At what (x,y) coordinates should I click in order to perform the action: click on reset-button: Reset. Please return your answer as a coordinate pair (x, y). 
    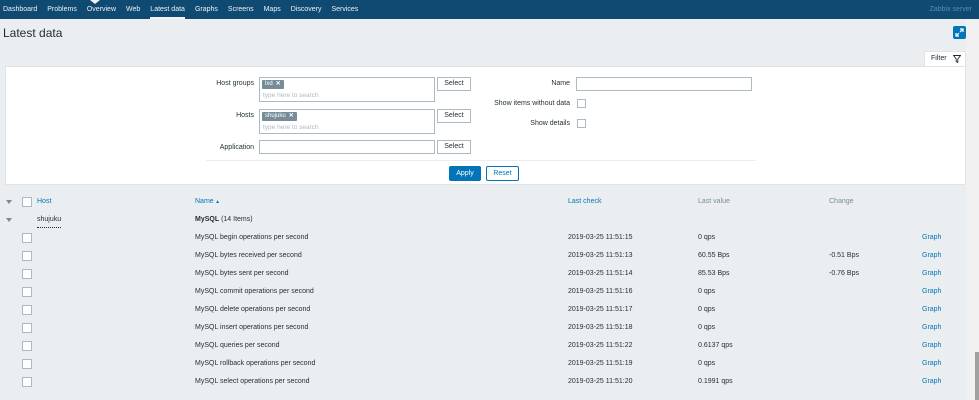
    Looking at the image, I should click on (502, 173).